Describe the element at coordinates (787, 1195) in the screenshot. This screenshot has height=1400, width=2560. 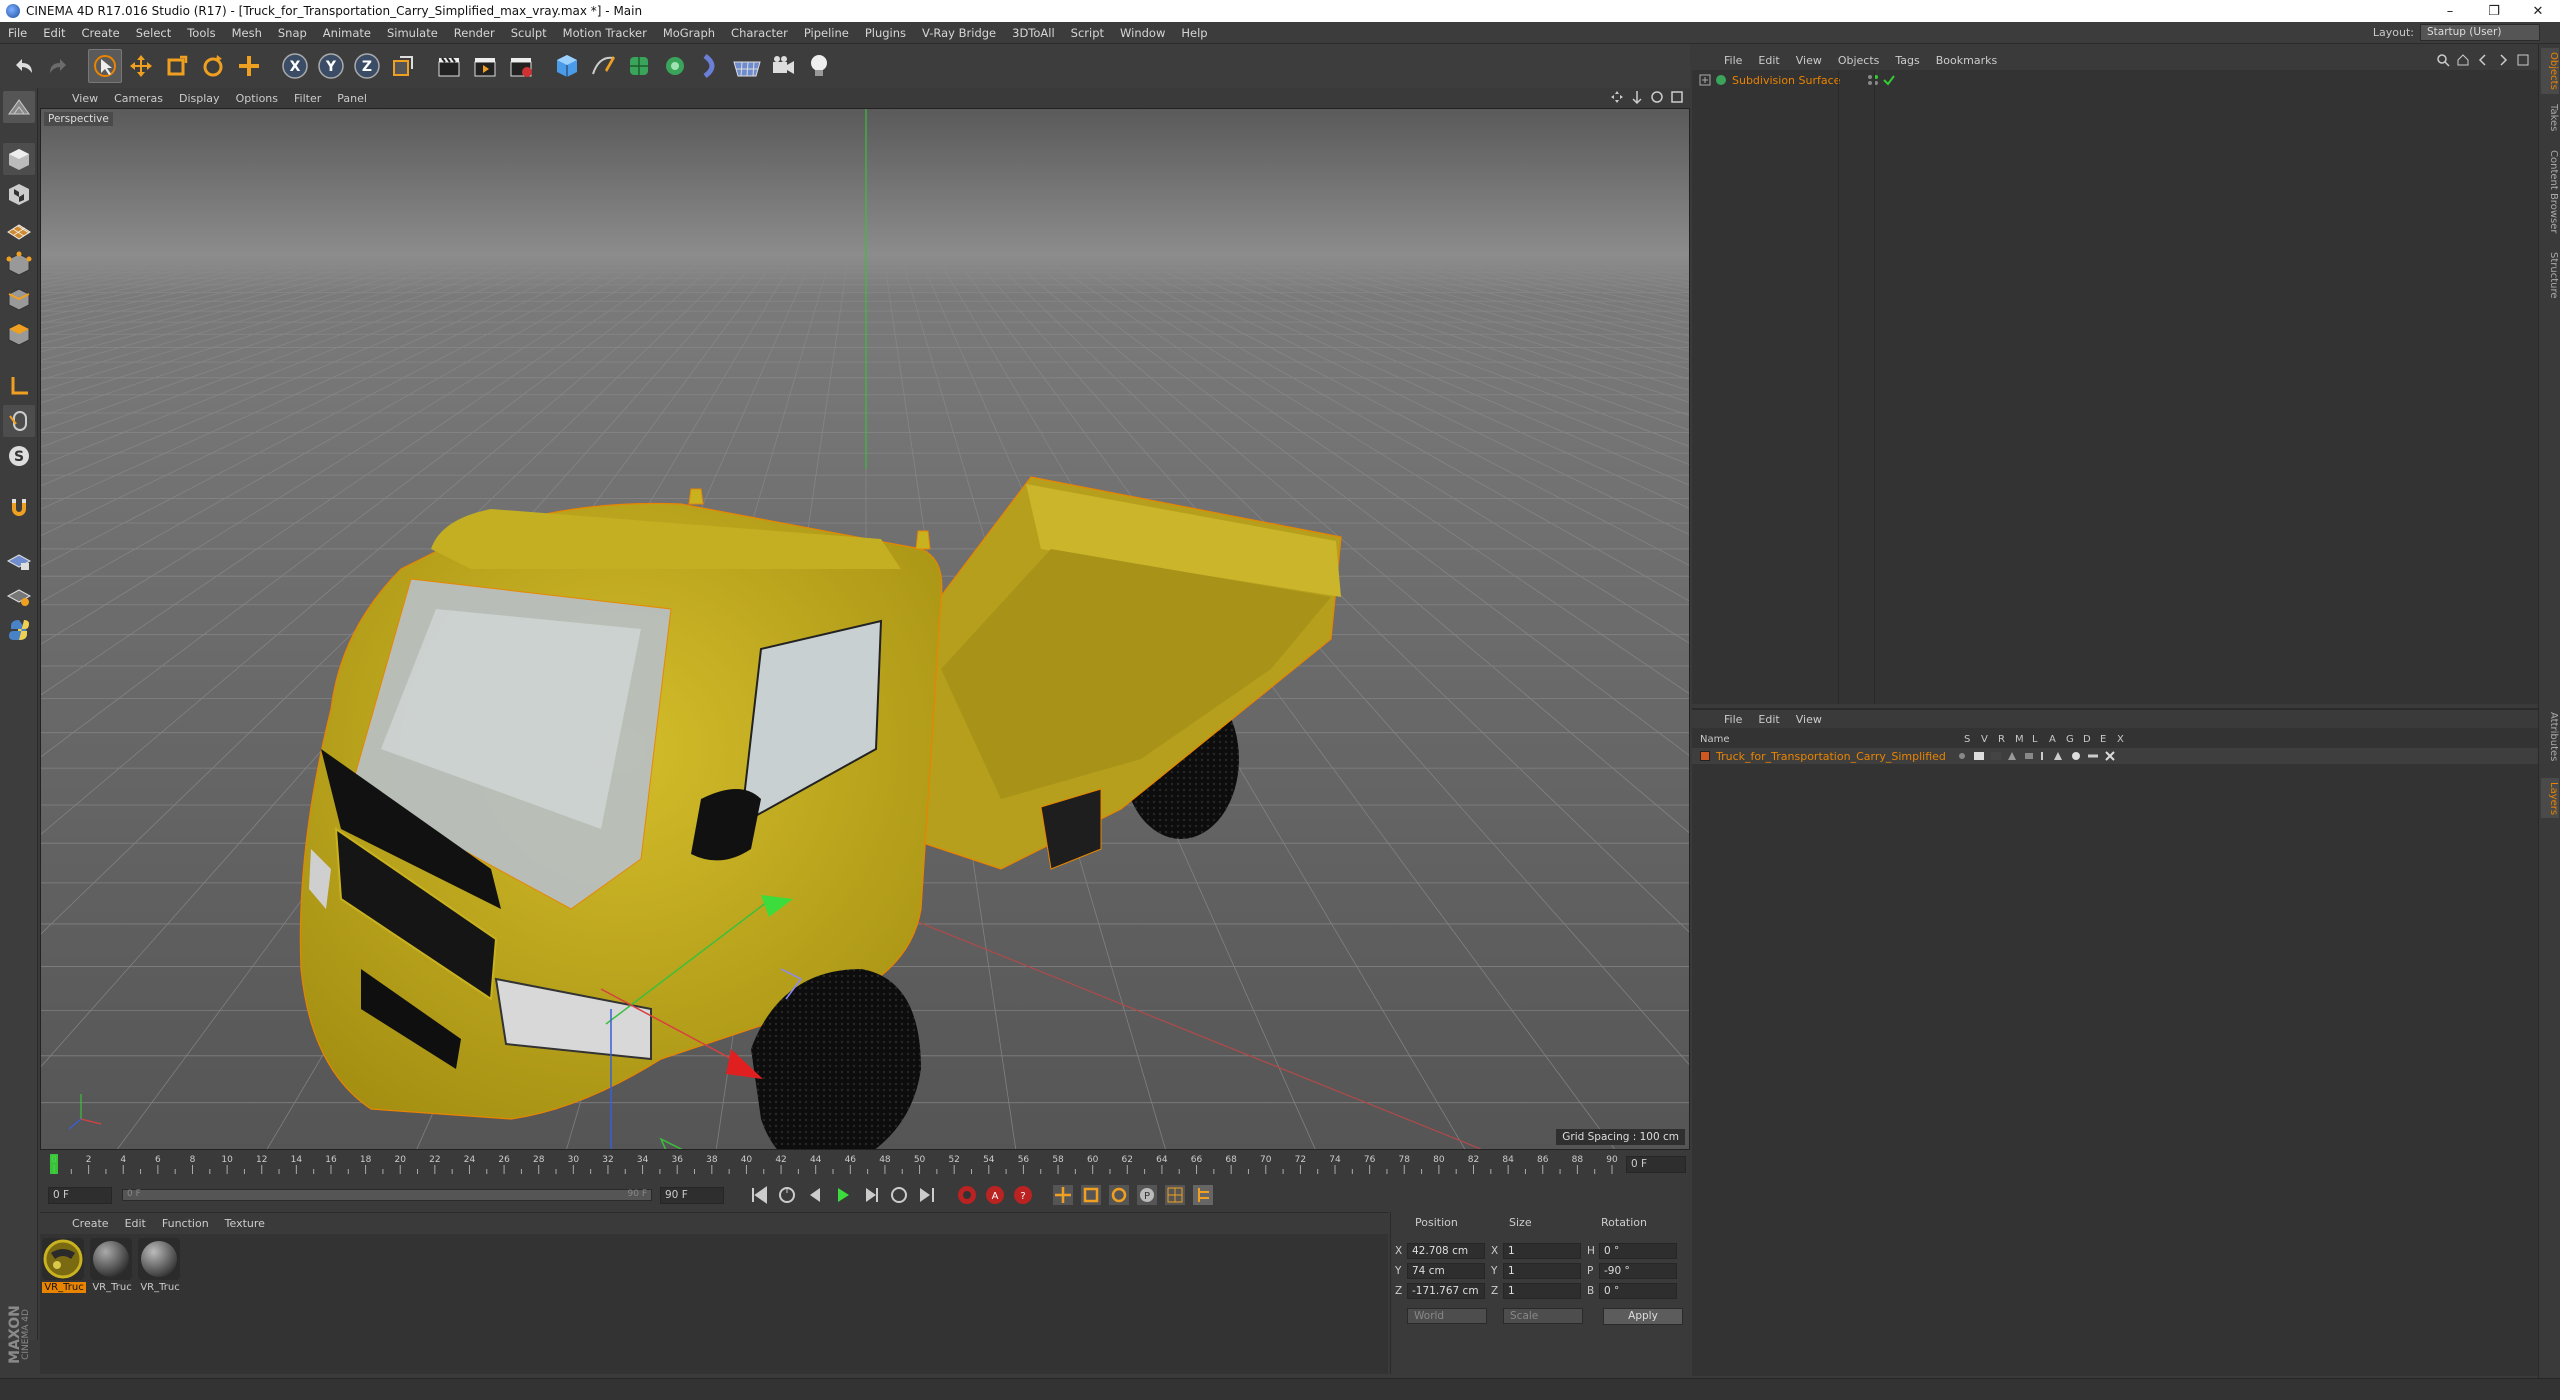
I see `previous-keyframe-icon` at that location.